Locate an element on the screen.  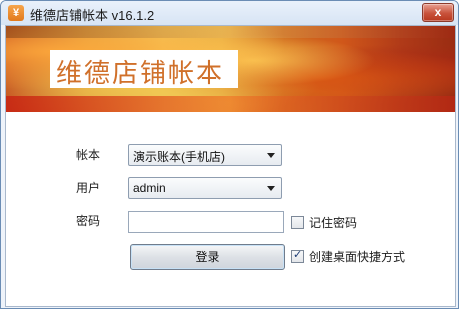
login-button: 登录 is located at coordinates (207, 257).